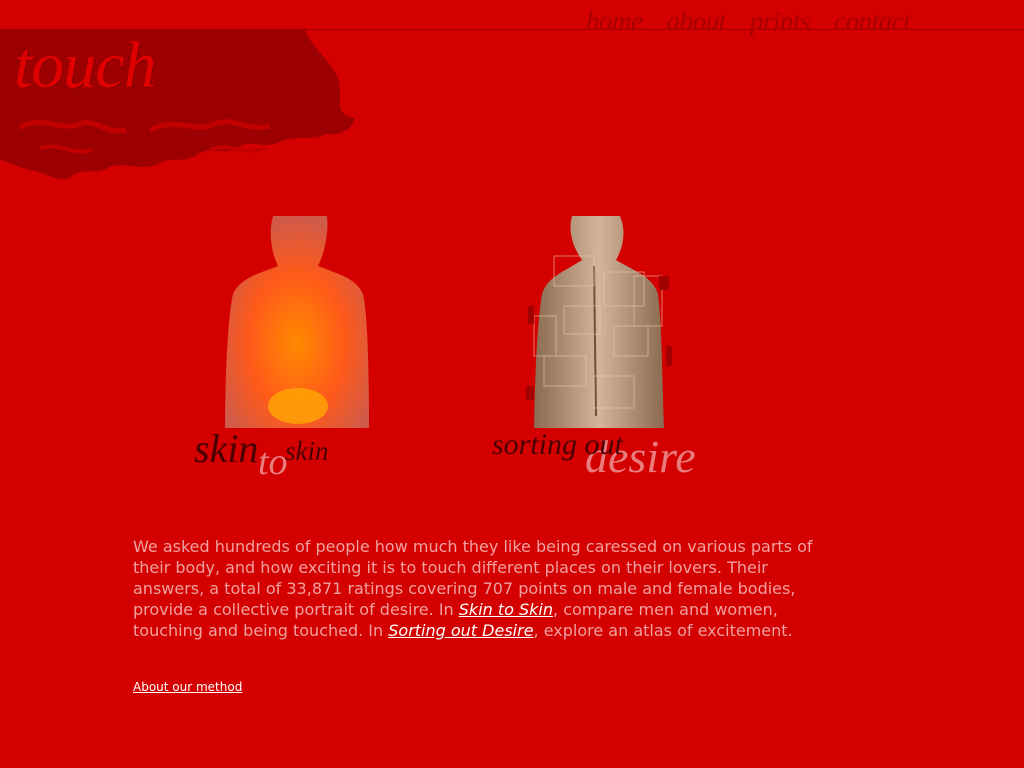 The image size is (1024, 768). I want to click on caption-skin-first: skin, so click(226, 448).